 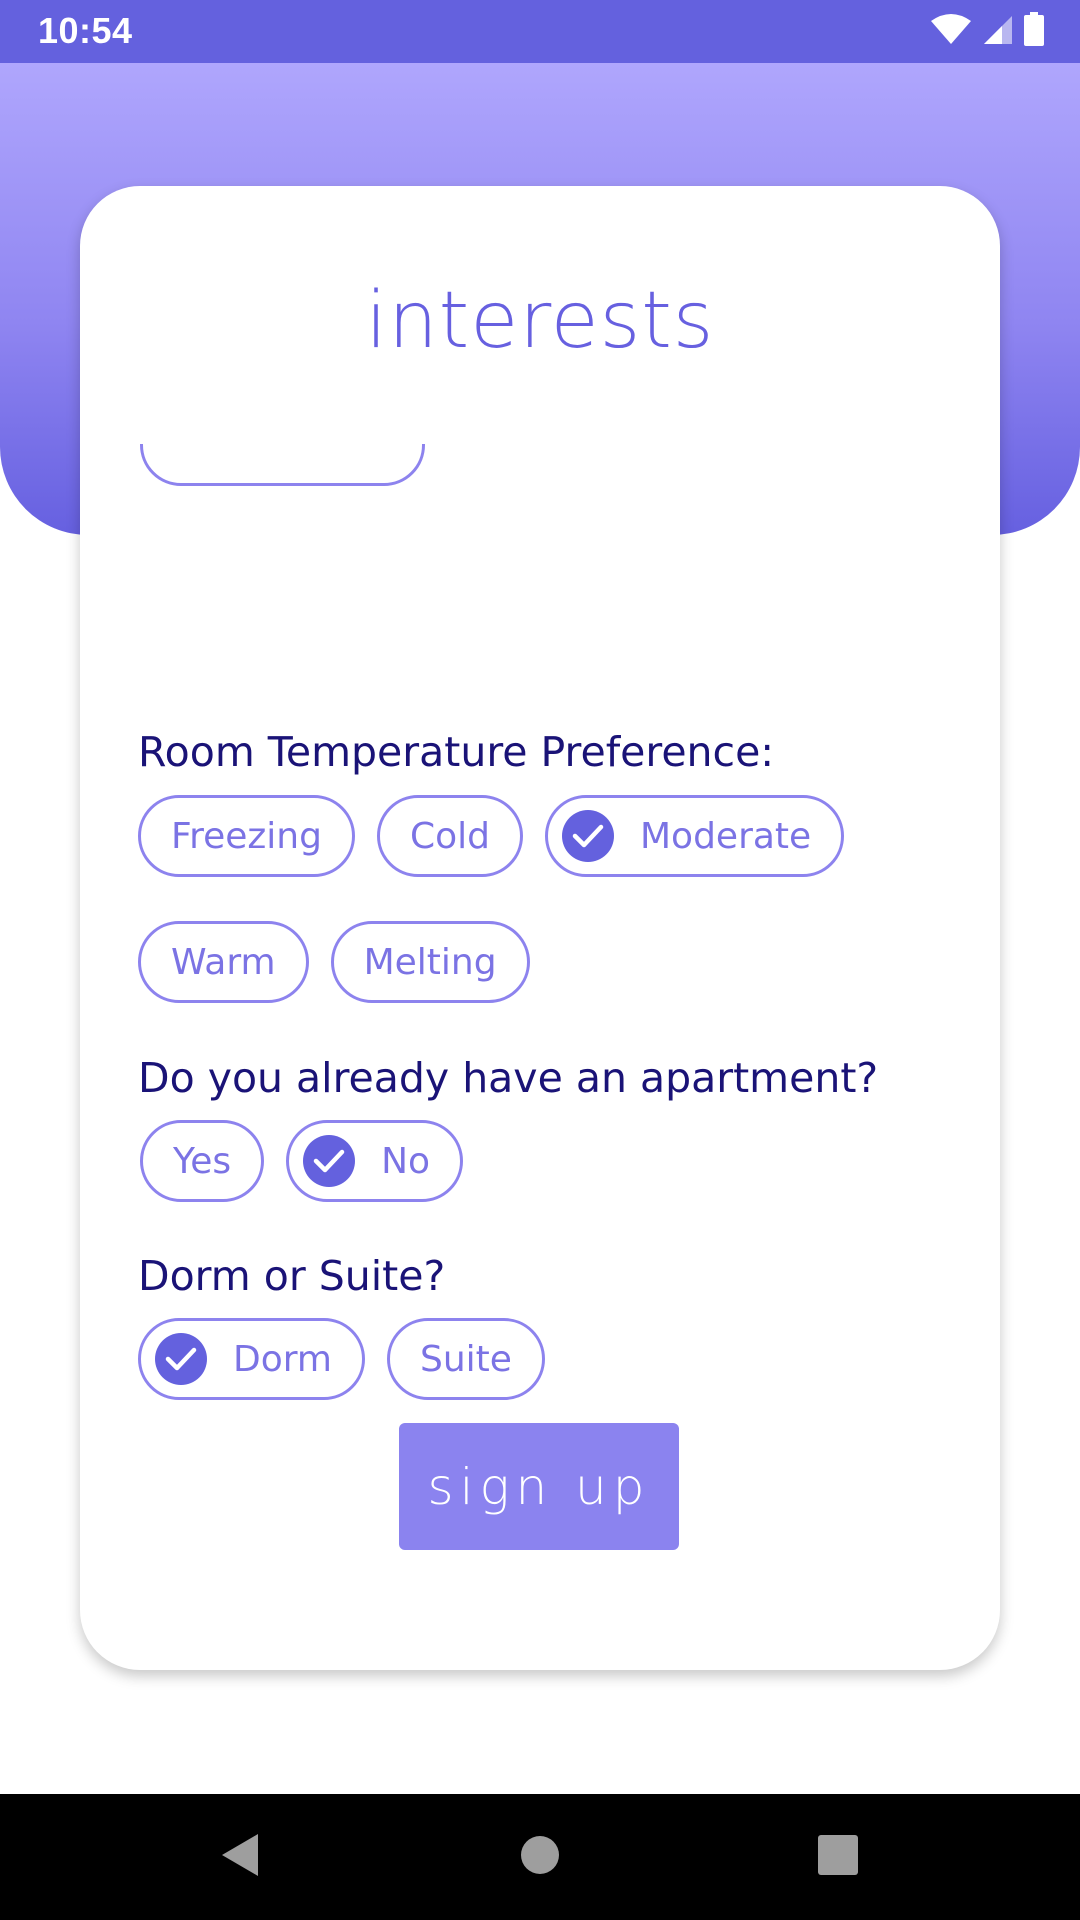 What do you see at coordinates (406, 1161) in the screenshot?
I see `chip-label: No` at bounding box center [406, 1161].